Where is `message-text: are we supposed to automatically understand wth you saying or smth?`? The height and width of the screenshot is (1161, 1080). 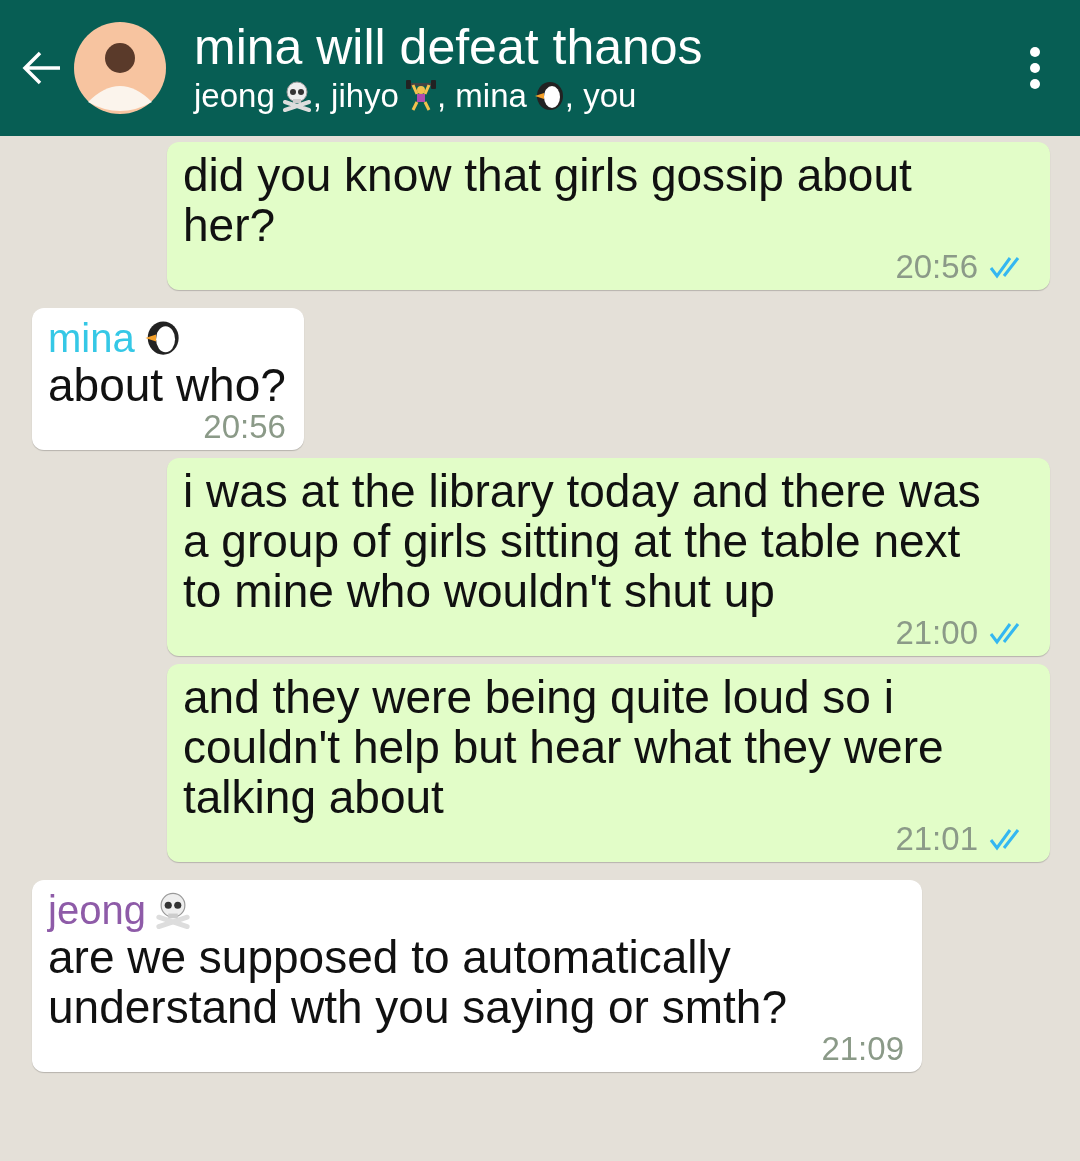 message-text: are we supposed to automatically understand wth you saying or smth? is located at coordinates (418, 982).